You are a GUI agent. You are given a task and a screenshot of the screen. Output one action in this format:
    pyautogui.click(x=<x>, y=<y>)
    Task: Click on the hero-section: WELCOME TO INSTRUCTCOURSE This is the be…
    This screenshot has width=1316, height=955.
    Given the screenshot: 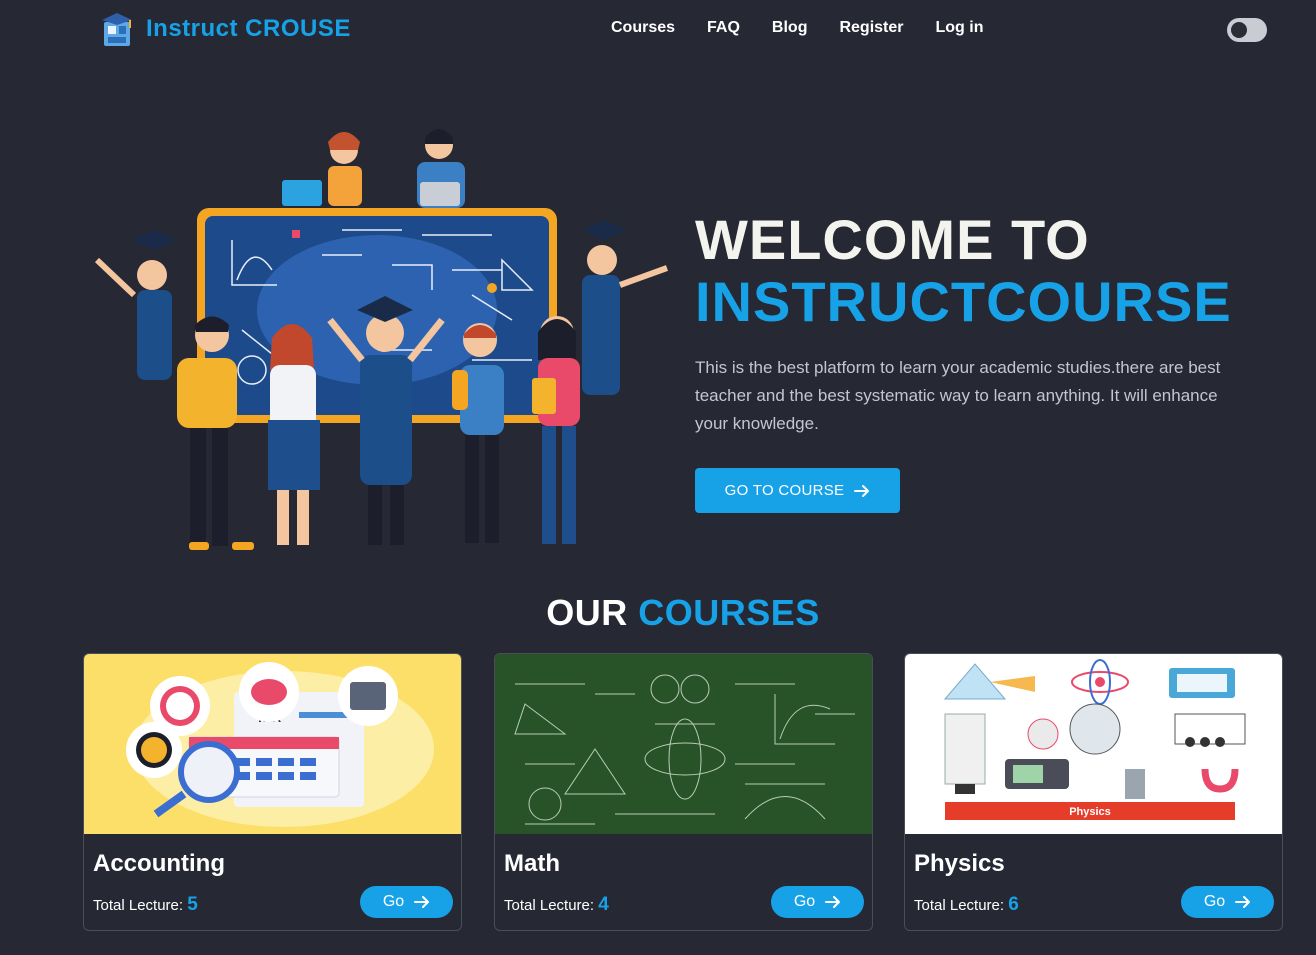 What is the action you would take?
    pyautogui.click(x=985, y=360)
    